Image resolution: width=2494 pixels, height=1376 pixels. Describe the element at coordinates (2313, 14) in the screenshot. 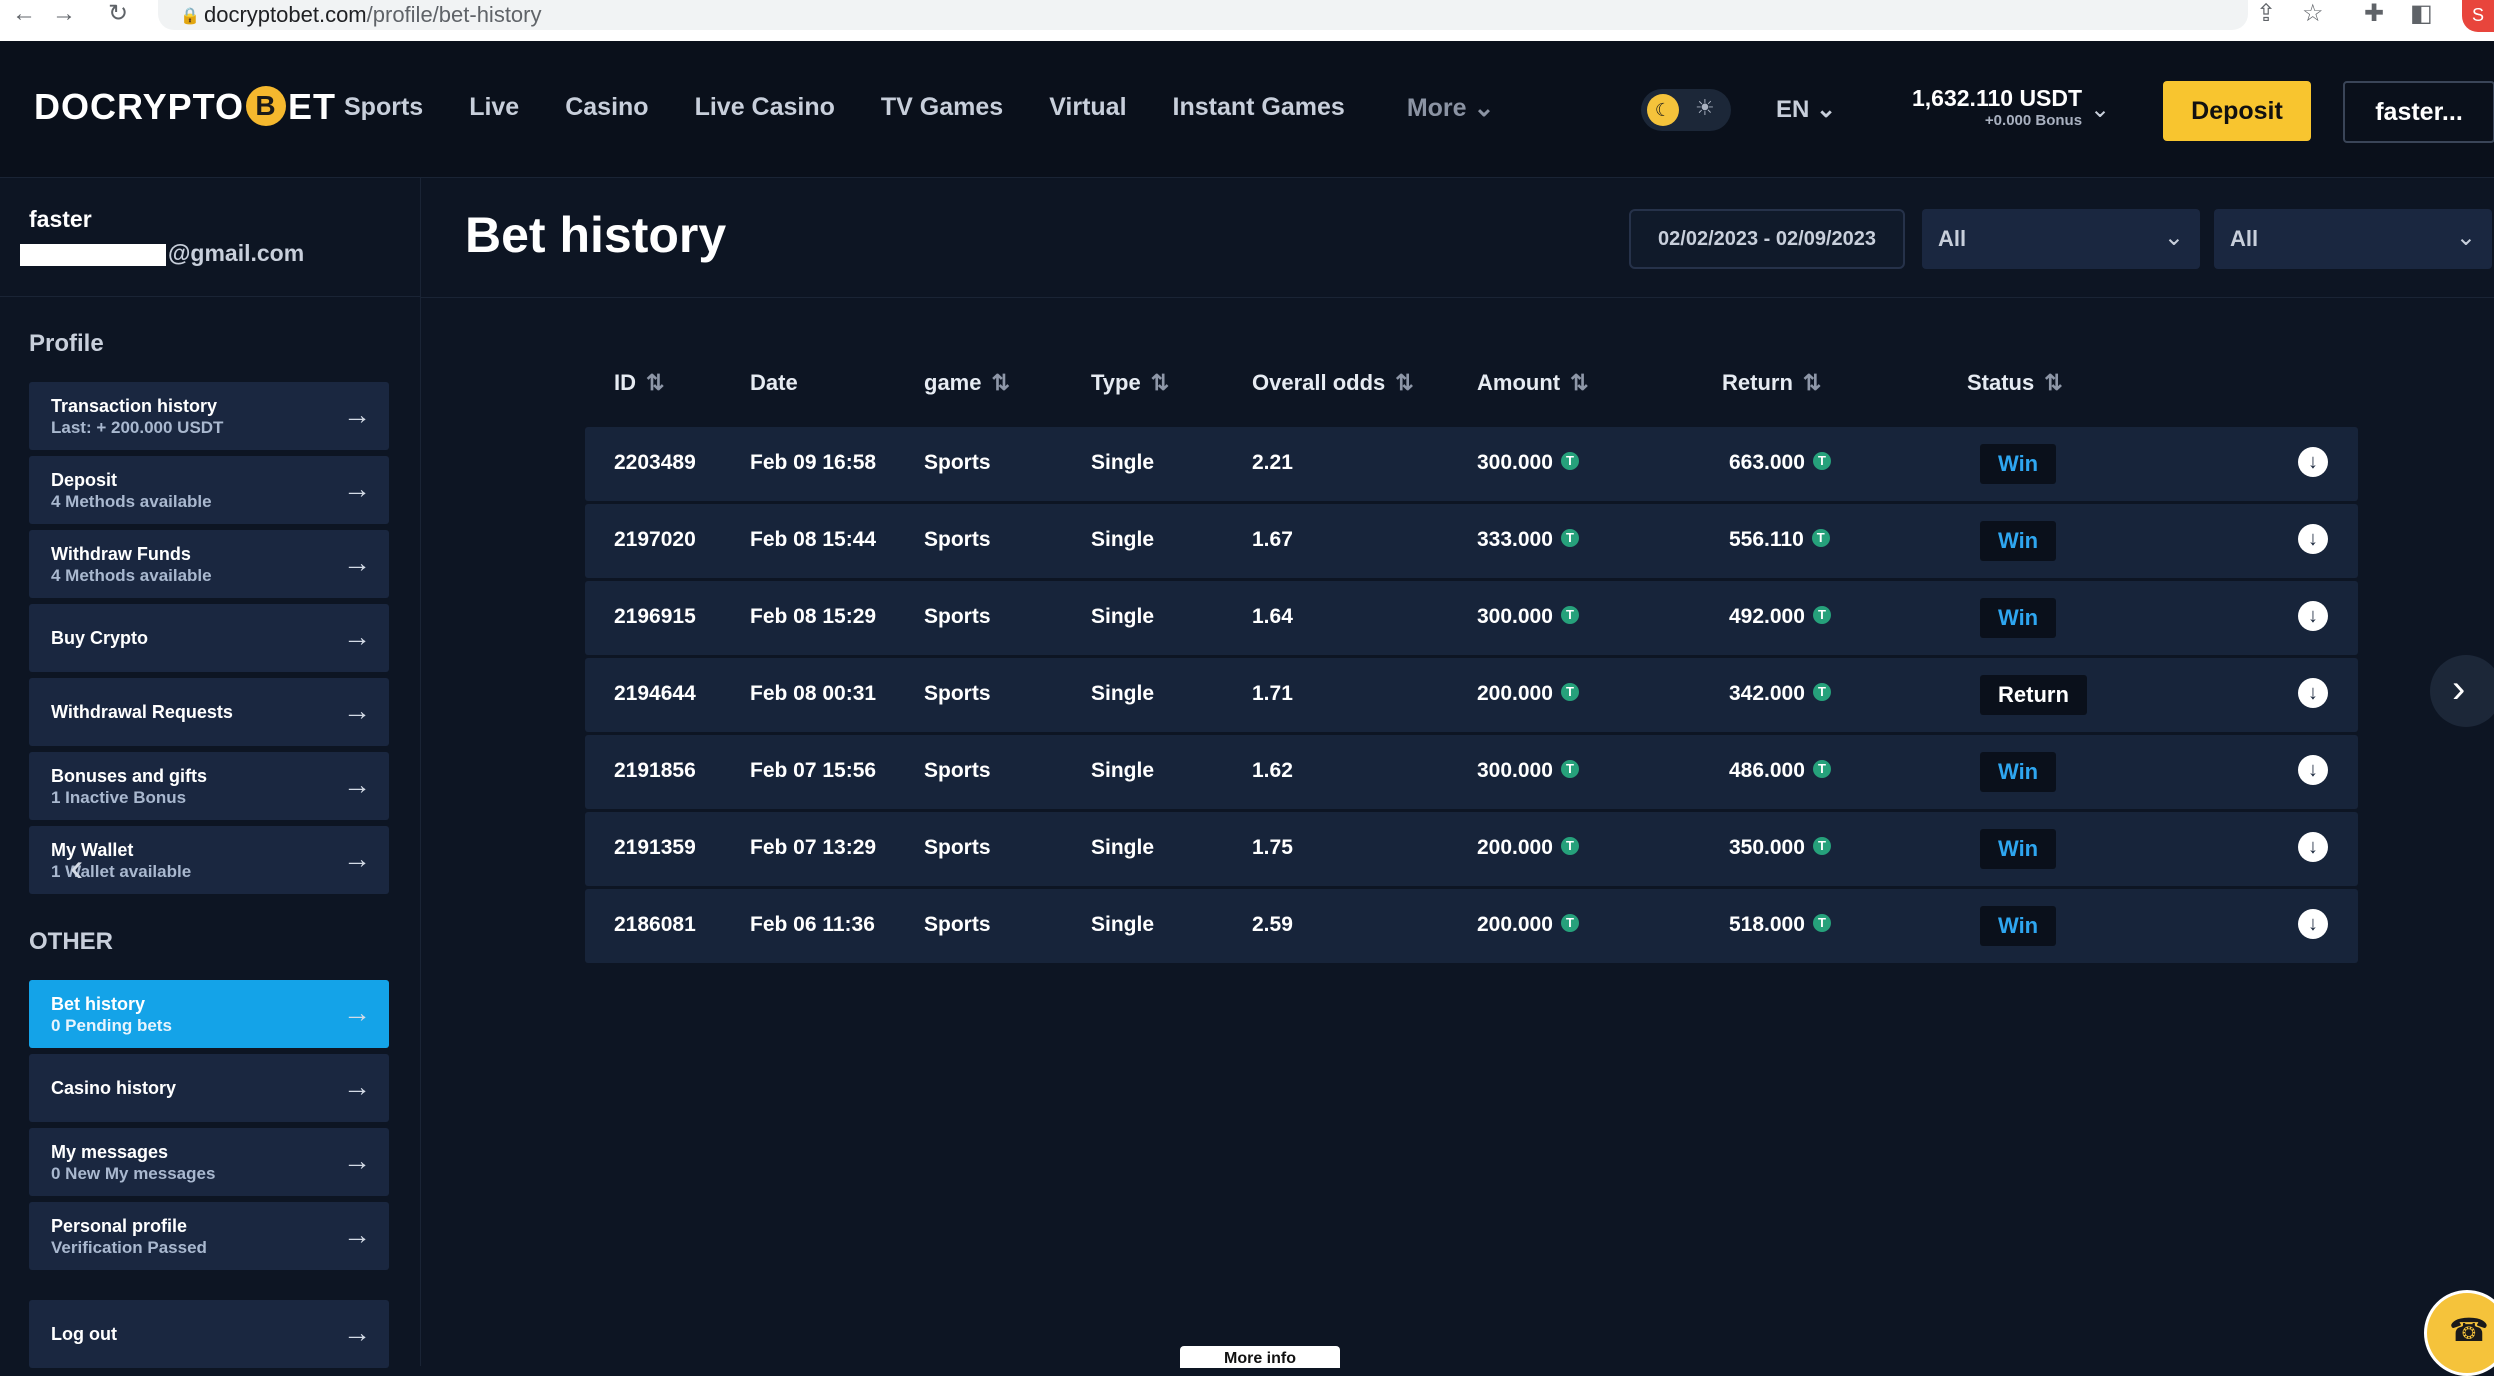

I see `bookmark-star-icon: ☆` at that location.